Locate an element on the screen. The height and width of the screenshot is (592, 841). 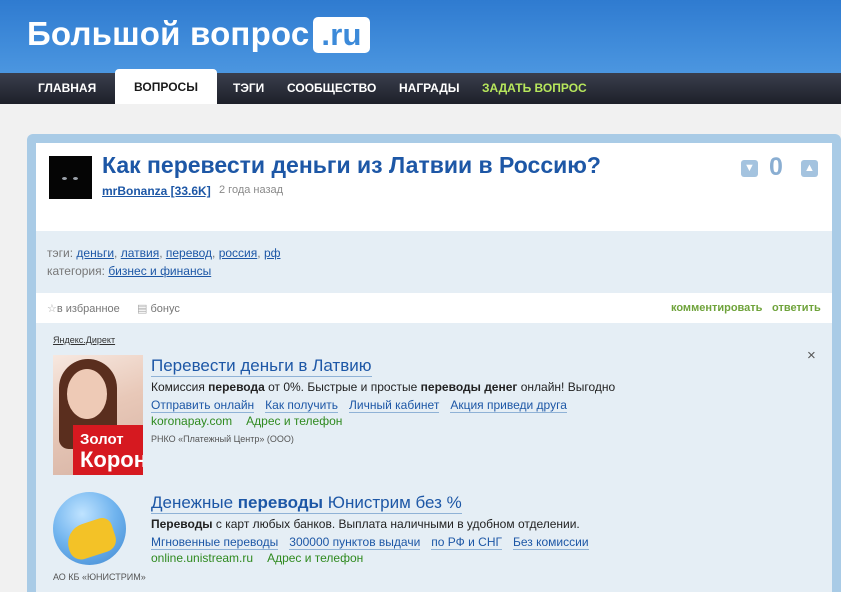
close-icon: × is located at coordinates (811, 355).